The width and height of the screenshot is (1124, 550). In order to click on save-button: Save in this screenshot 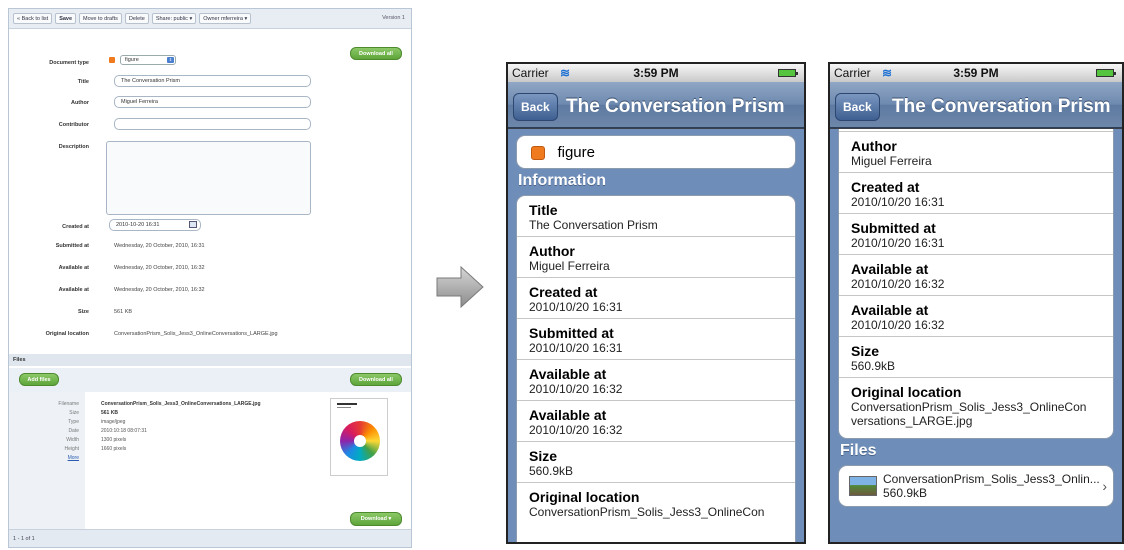, I will do `click(66, 18)`.